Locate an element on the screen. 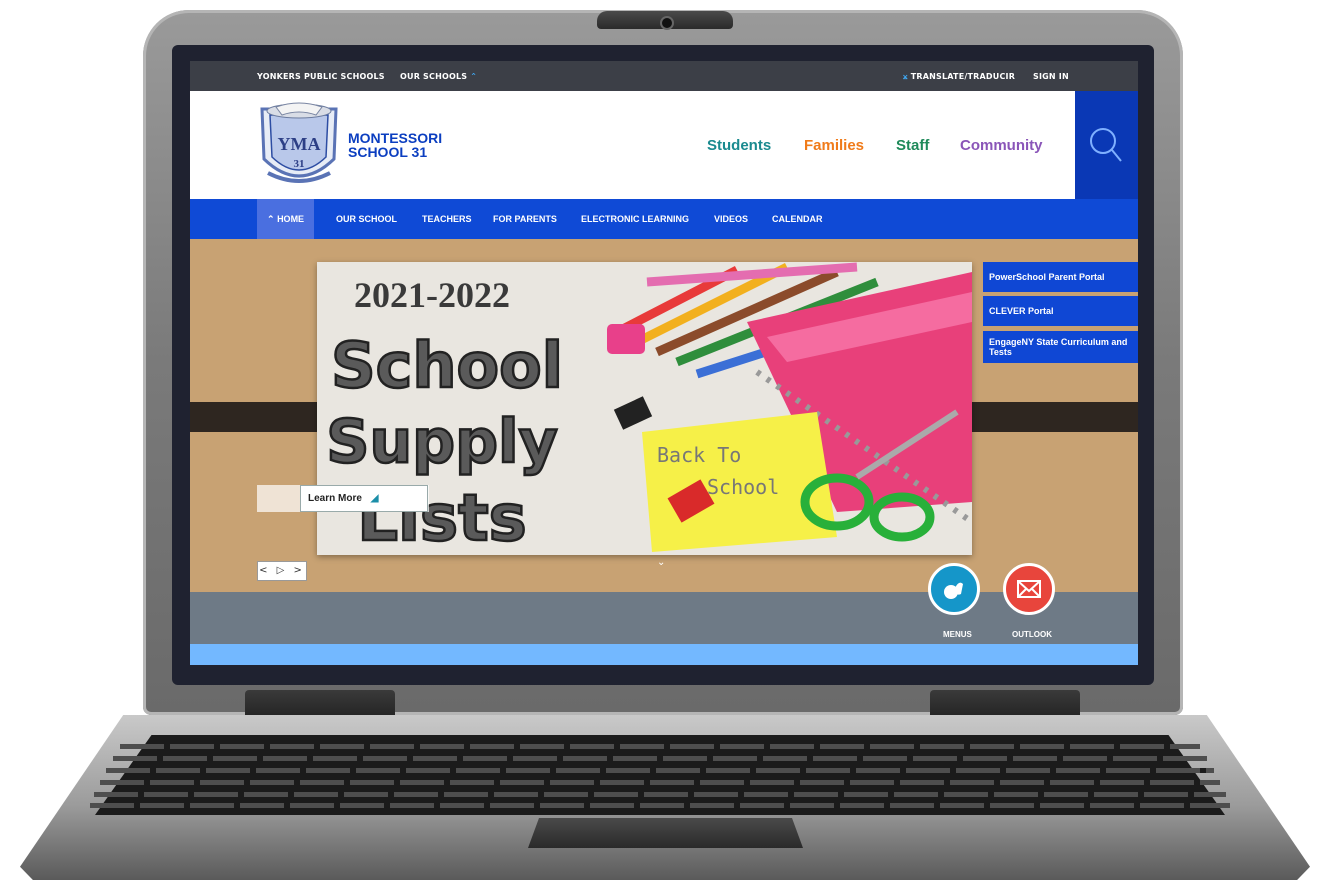 The height and width of the screenshot is (882, 1321). home-chevron-icon: ⌃ is located at coordinates (271, 219).